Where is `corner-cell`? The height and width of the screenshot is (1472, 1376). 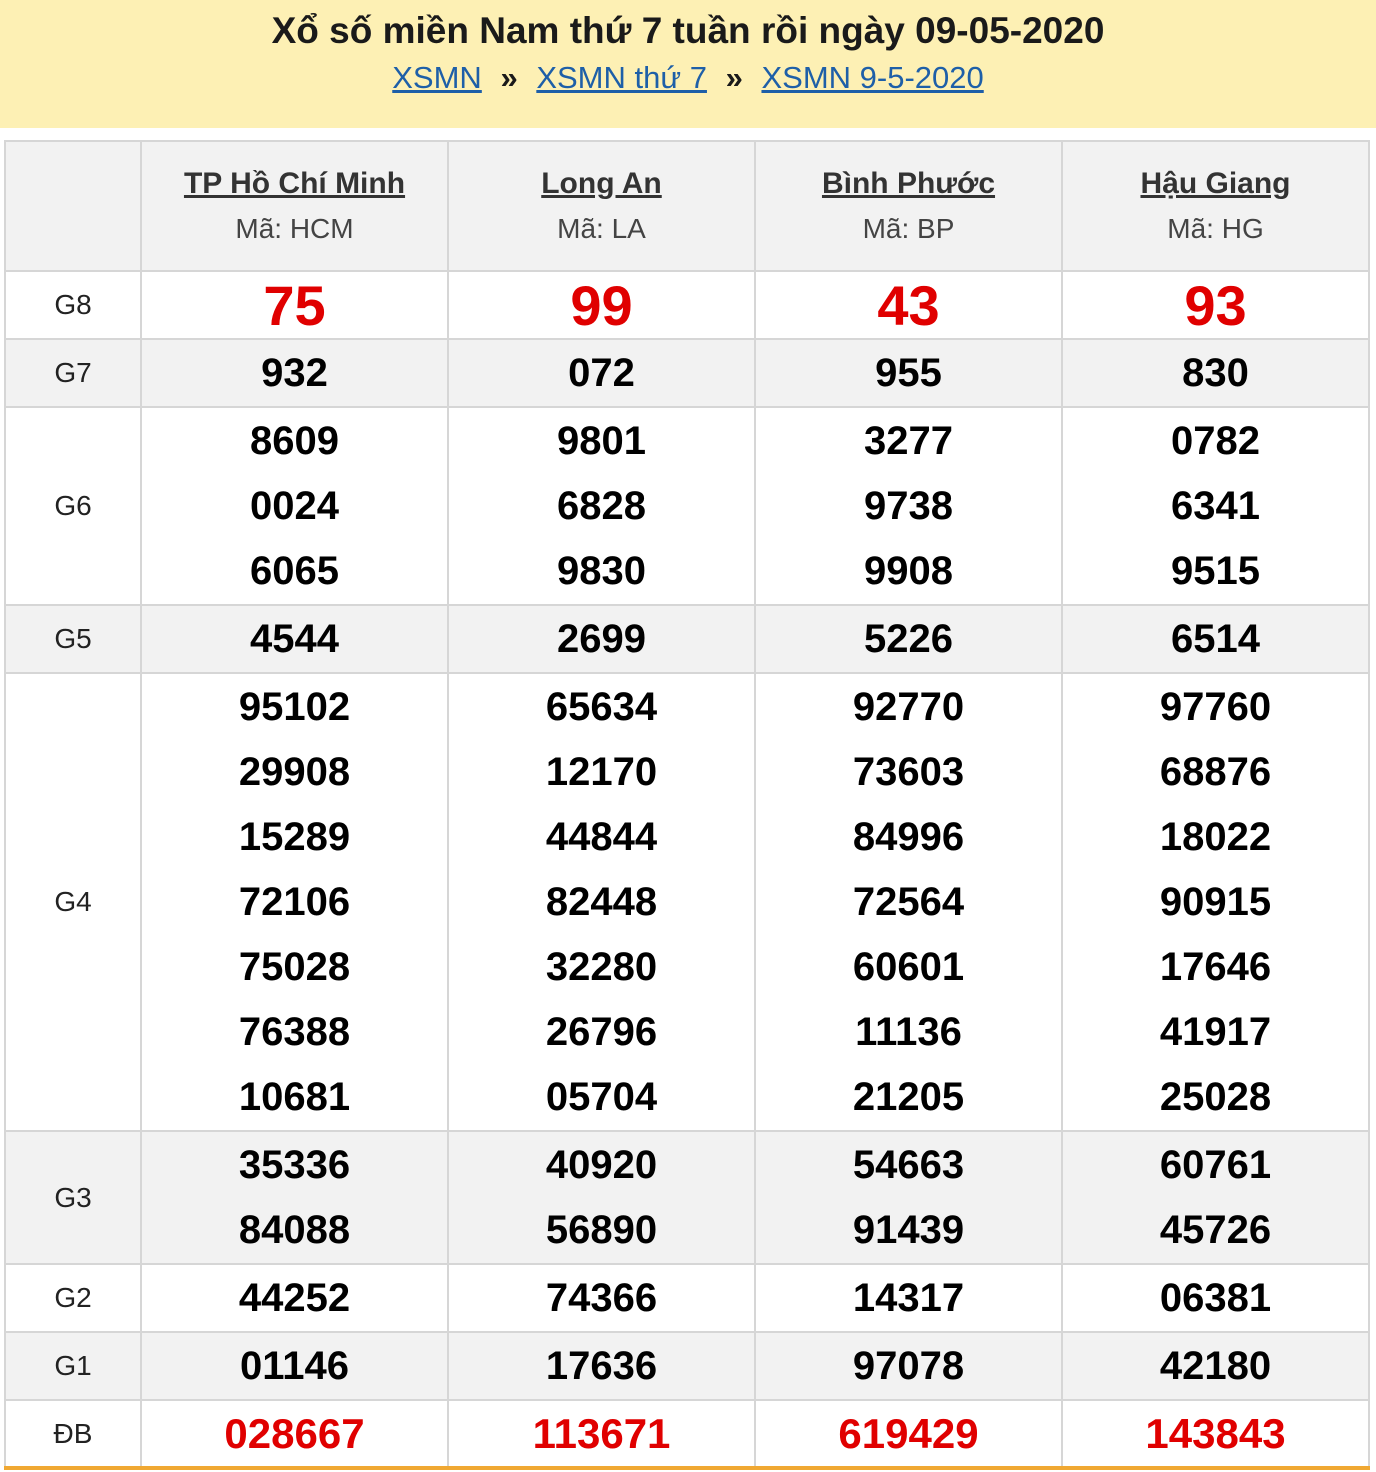
corner-cell is located at coordinates (73, 206).